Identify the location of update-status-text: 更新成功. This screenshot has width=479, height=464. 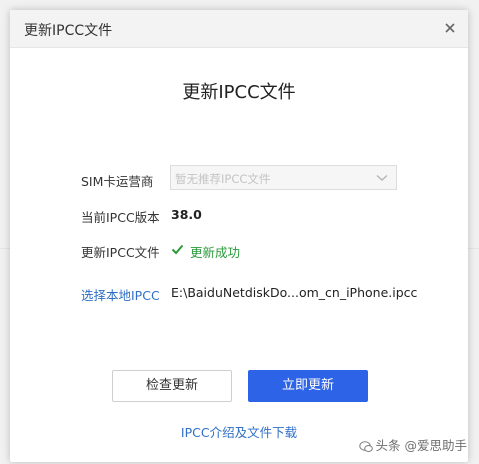
(215, 252).